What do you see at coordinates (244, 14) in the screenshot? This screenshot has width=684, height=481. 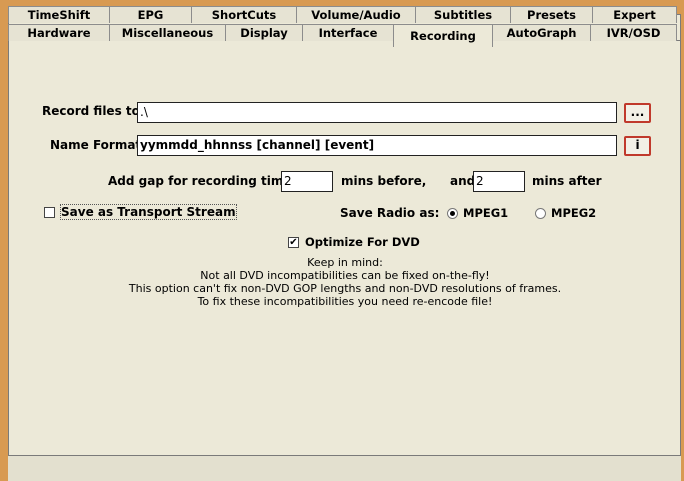 I see `tab-shortcuts: ShortCuts` at bounding box center [244, 14].